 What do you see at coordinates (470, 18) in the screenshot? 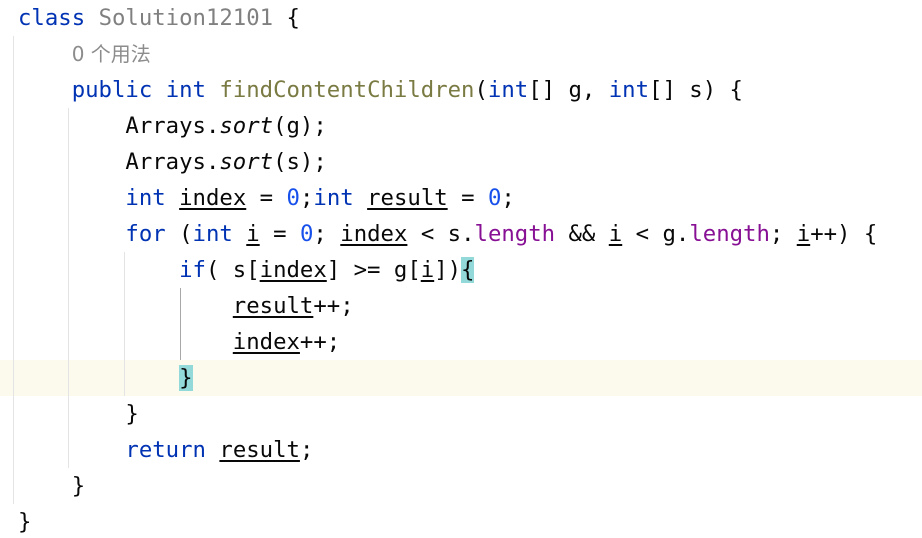
I see `code-line: class Solution12101 {` at bounding box center [470, 18].